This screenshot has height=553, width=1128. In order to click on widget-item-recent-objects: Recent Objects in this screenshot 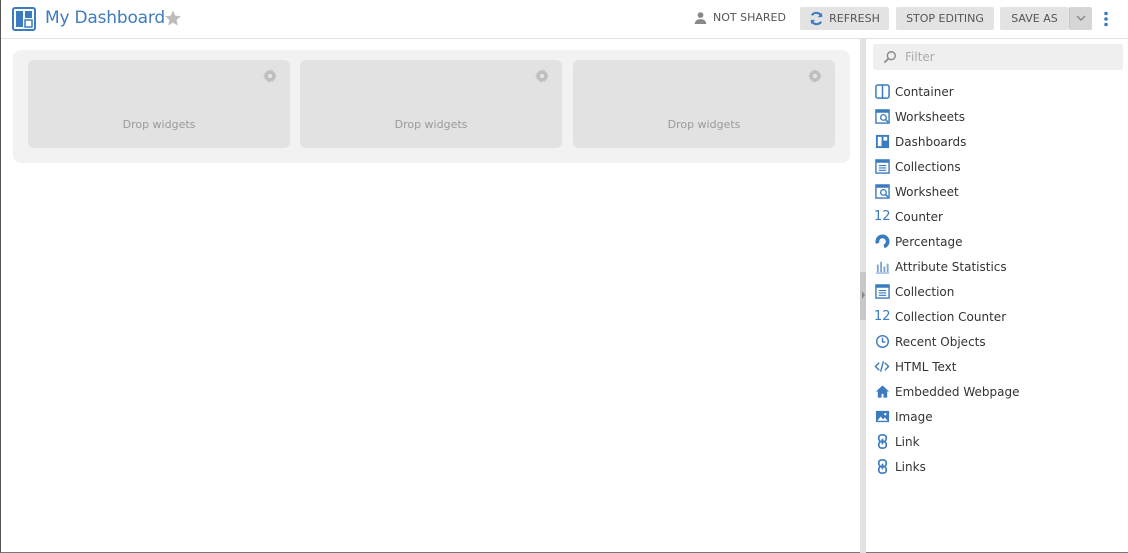, I will do `click(946, 341)`.